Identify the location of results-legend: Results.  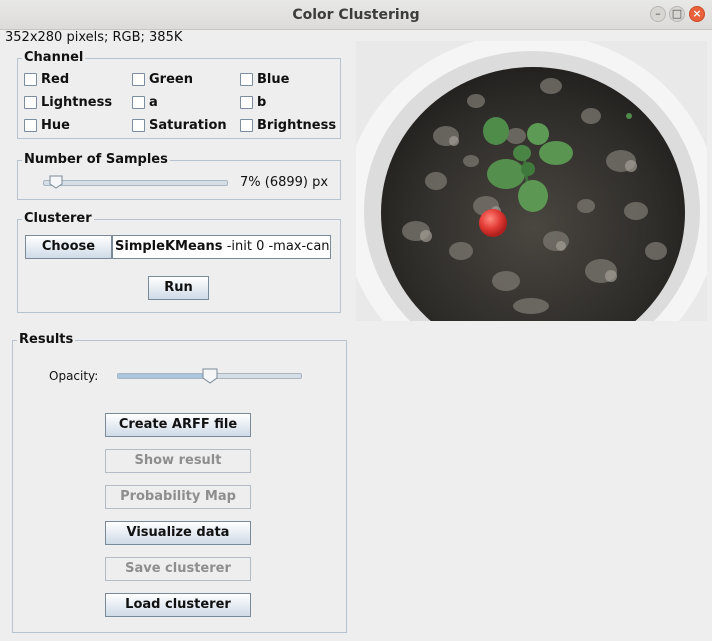
(46, 340).